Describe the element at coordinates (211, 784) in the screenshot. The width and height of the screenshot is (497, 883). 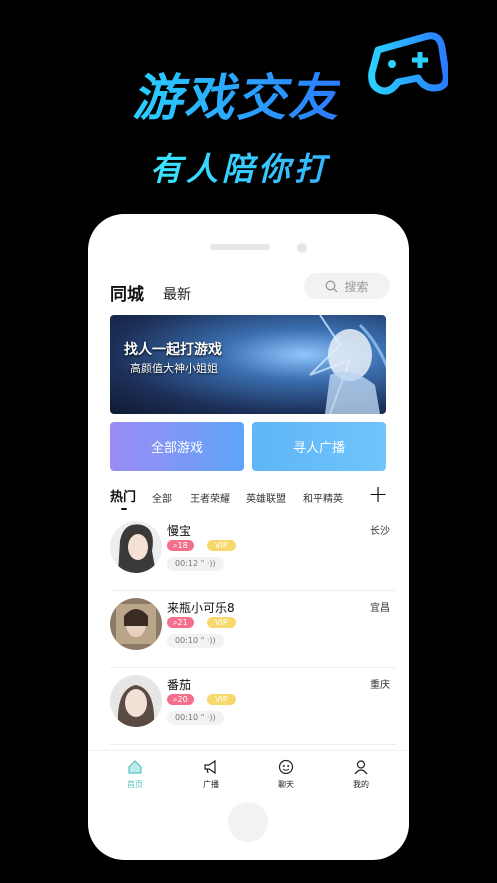
I see `tab-broadcast-label: 广播` at that location.